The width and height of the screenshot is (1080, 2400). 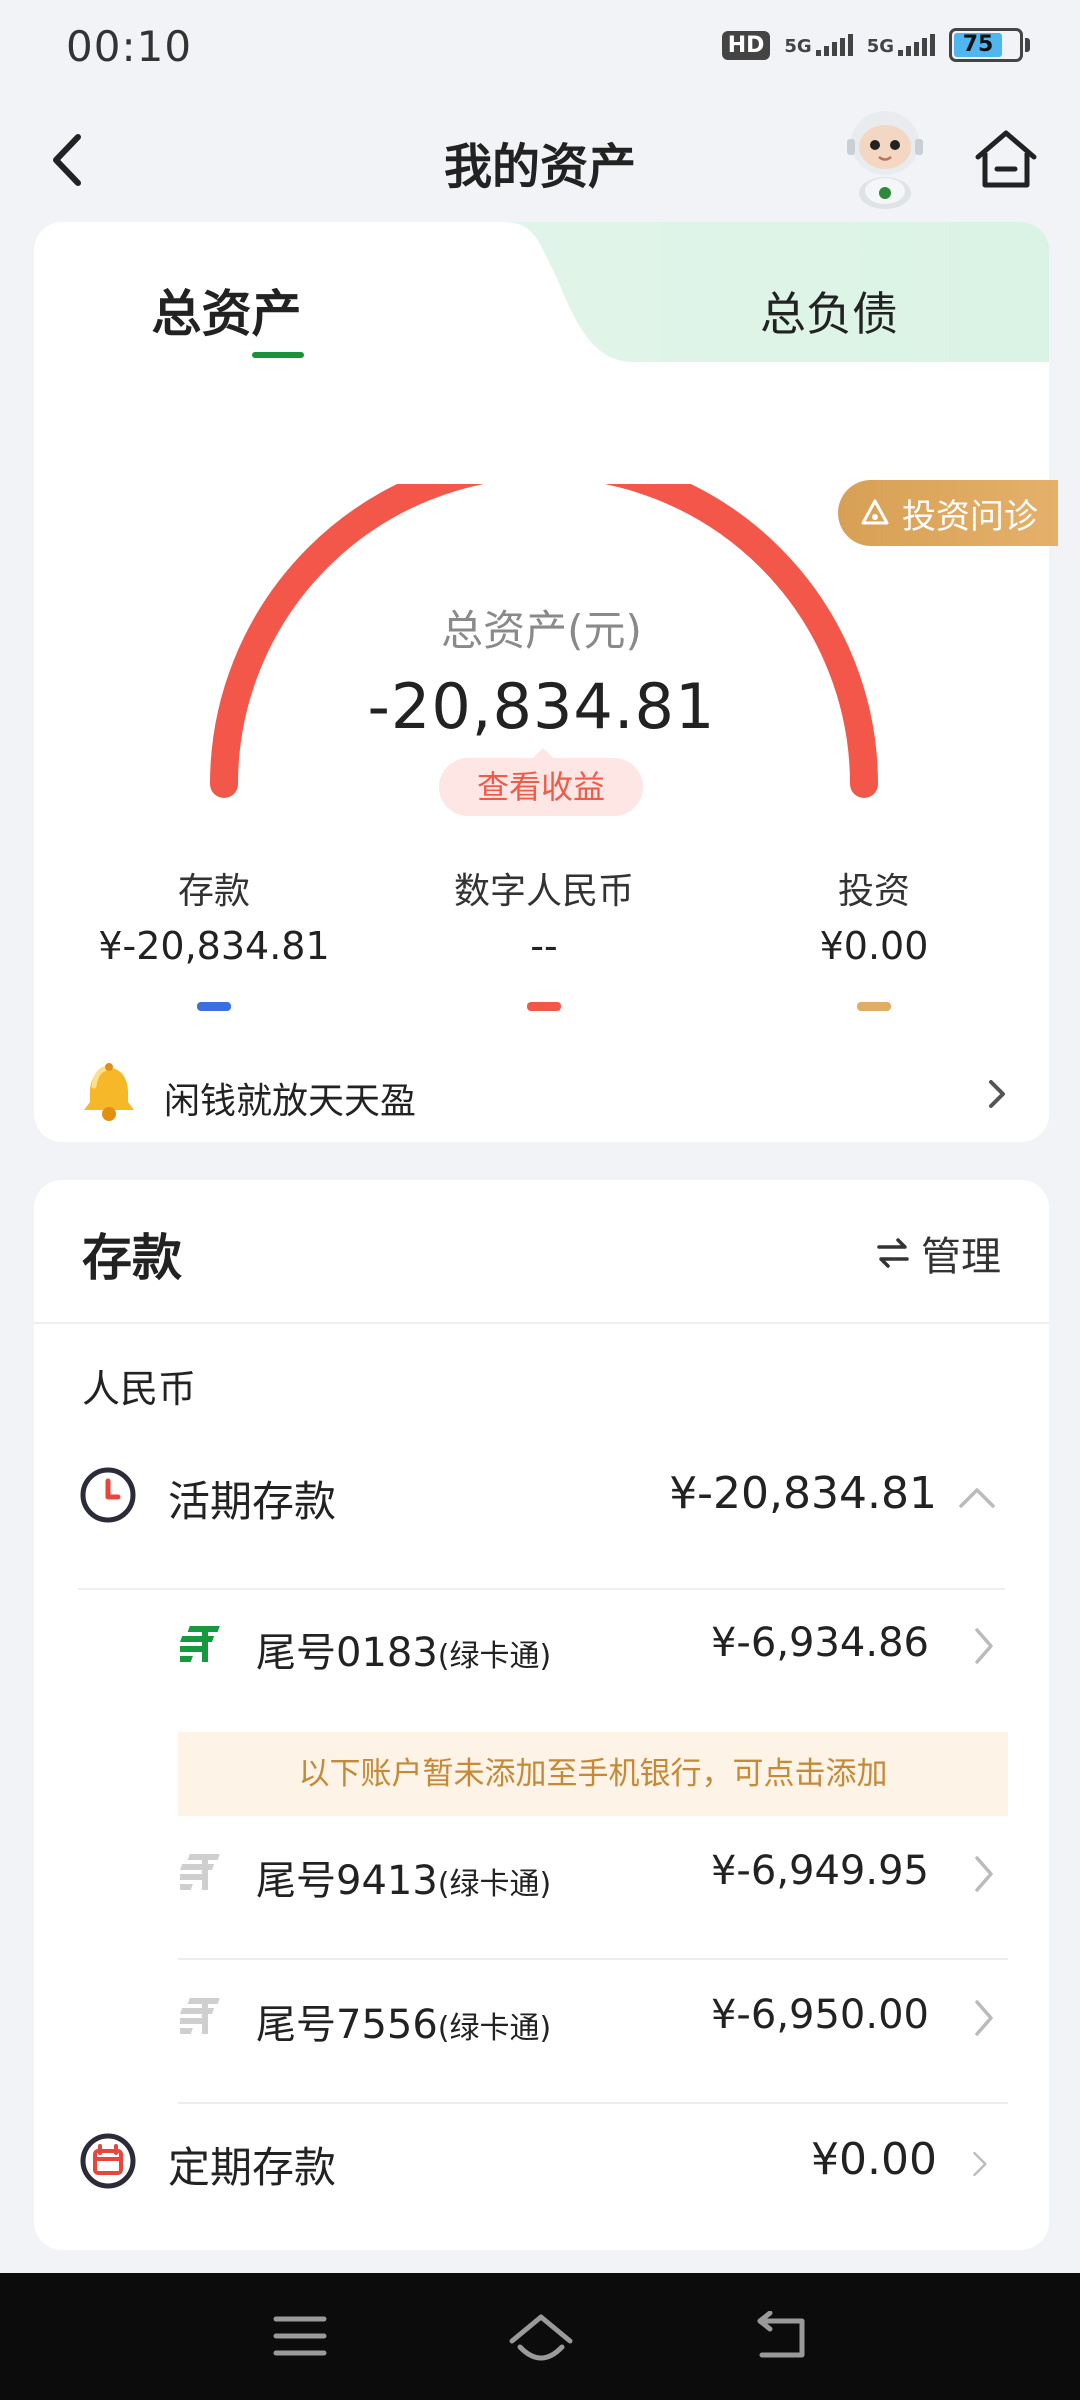 I want to click on account-row: 尾号7556(绿卡通) ¥-6,950.00, so click(x=541, y=2017).